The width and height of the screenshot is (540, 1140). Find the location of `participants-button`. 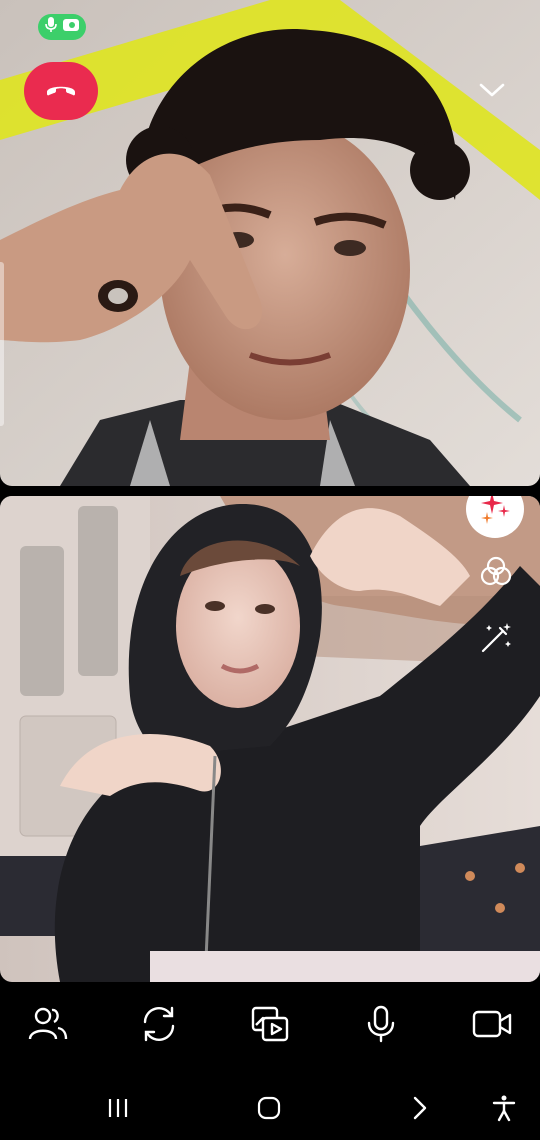

participants-button is located at coordinates (48, 1026).